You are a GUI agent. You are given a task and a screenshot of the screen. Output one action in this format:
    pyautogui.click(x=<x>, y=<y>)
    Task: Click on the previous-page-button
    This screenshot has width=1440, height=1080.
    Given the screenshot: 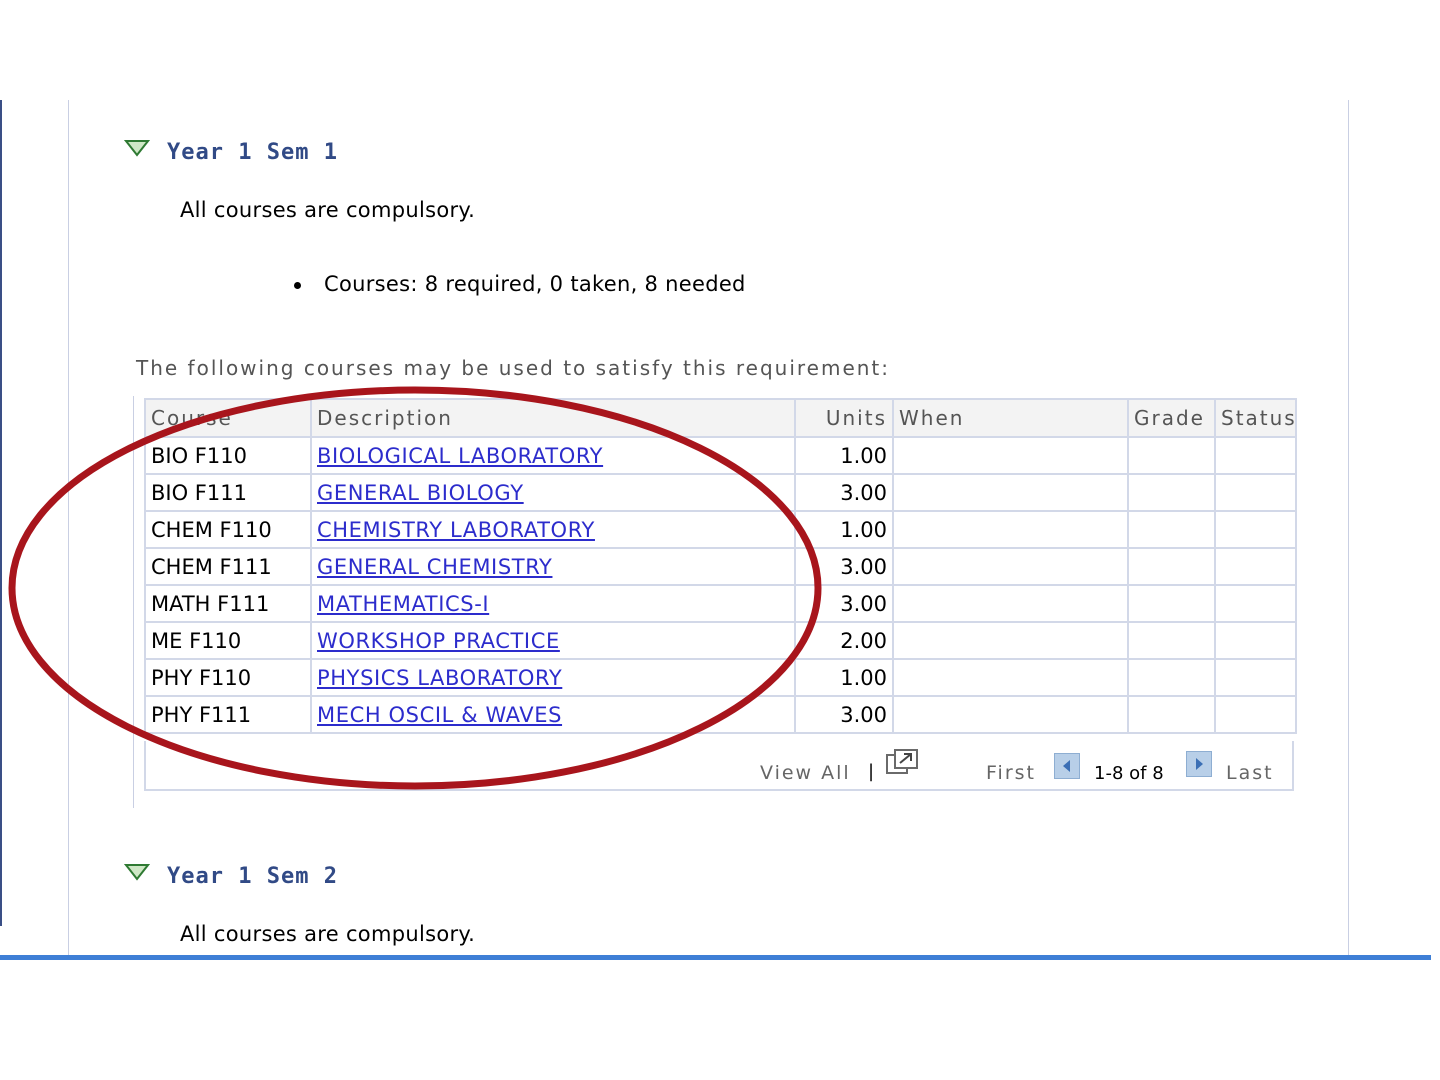 What is the action you would take?
    pyautogui.click(x=1067, y=766)
    